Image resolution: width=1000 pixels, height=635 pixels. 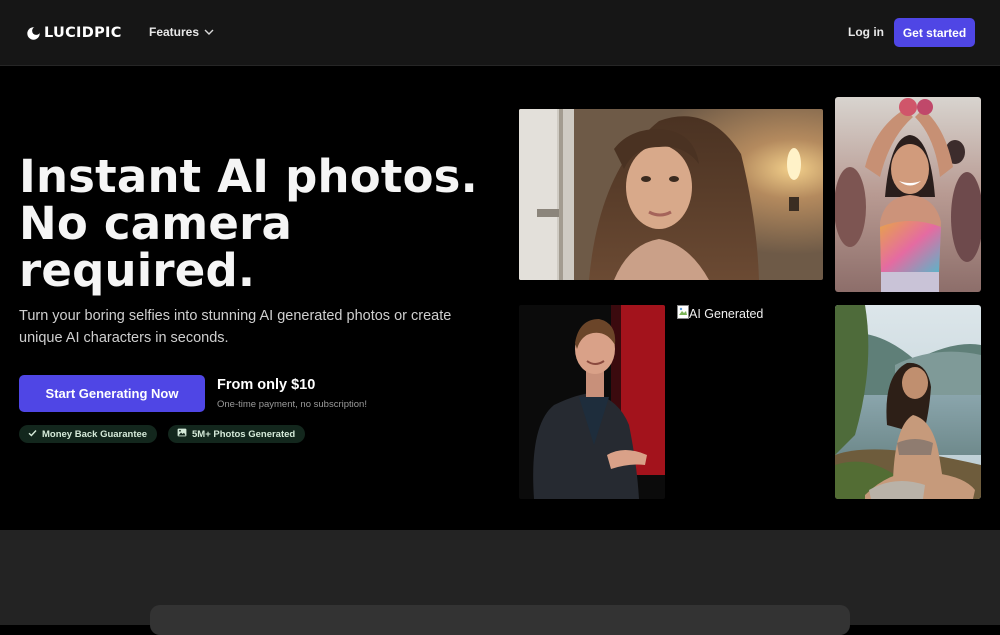 I want to click on content-card, so click(x=500, y=620).